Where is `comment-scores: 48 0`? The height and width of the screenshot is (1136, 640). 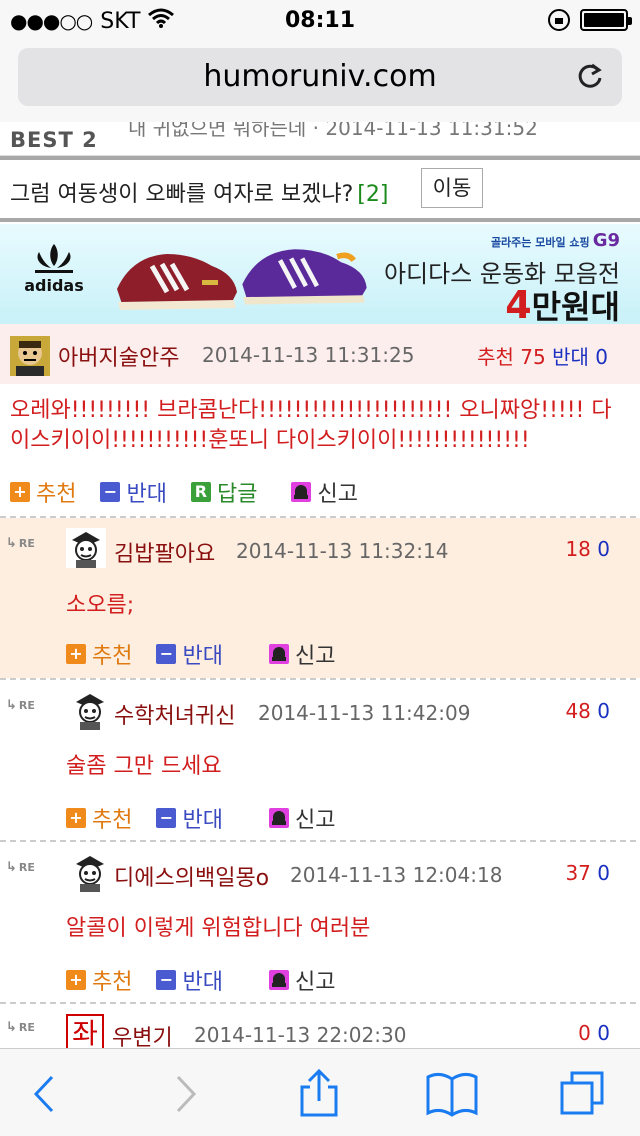
comment-scores: 48 0 is located at coordinates (587, 711).